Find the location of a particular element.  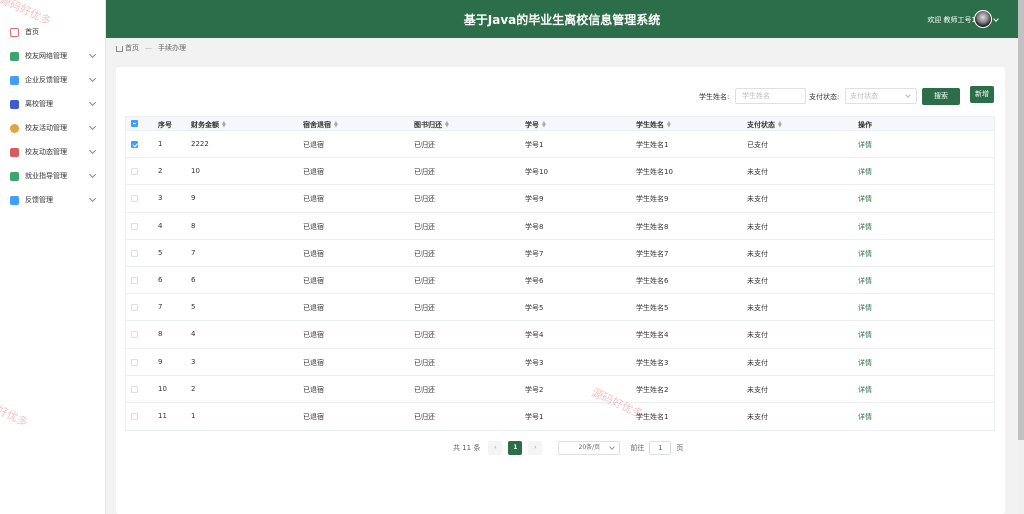

cell-name: 学生姓名9 is located at coordinates (652, 199).